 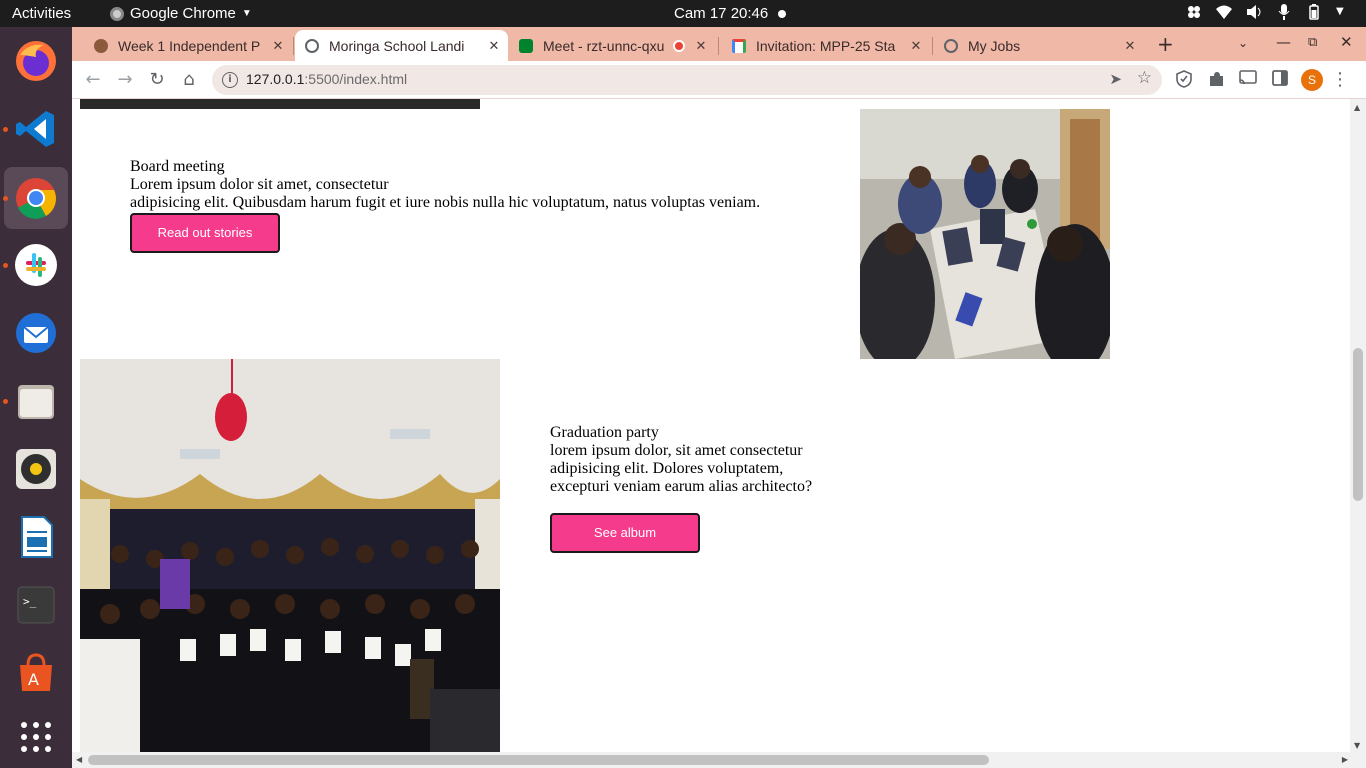 What do you see at coordinates (739, 45) in the screenshot?
I see `gmail-icon` at bounding box center [739, 45].